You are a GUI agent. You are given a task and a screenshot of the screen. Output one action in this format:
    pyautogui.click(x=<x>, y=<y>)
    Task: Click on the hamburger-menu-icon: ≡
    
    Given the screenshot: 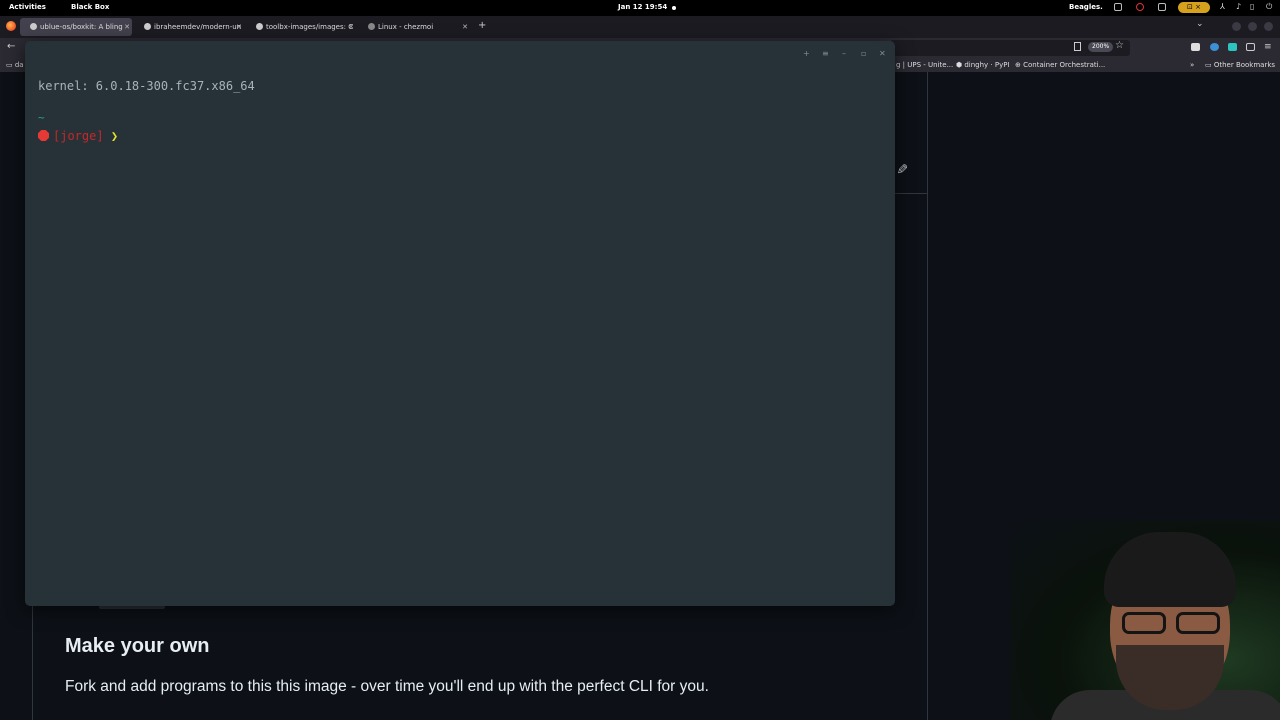 What is the action you would take?
    pyautogui.click(x=1268, y=47)
    